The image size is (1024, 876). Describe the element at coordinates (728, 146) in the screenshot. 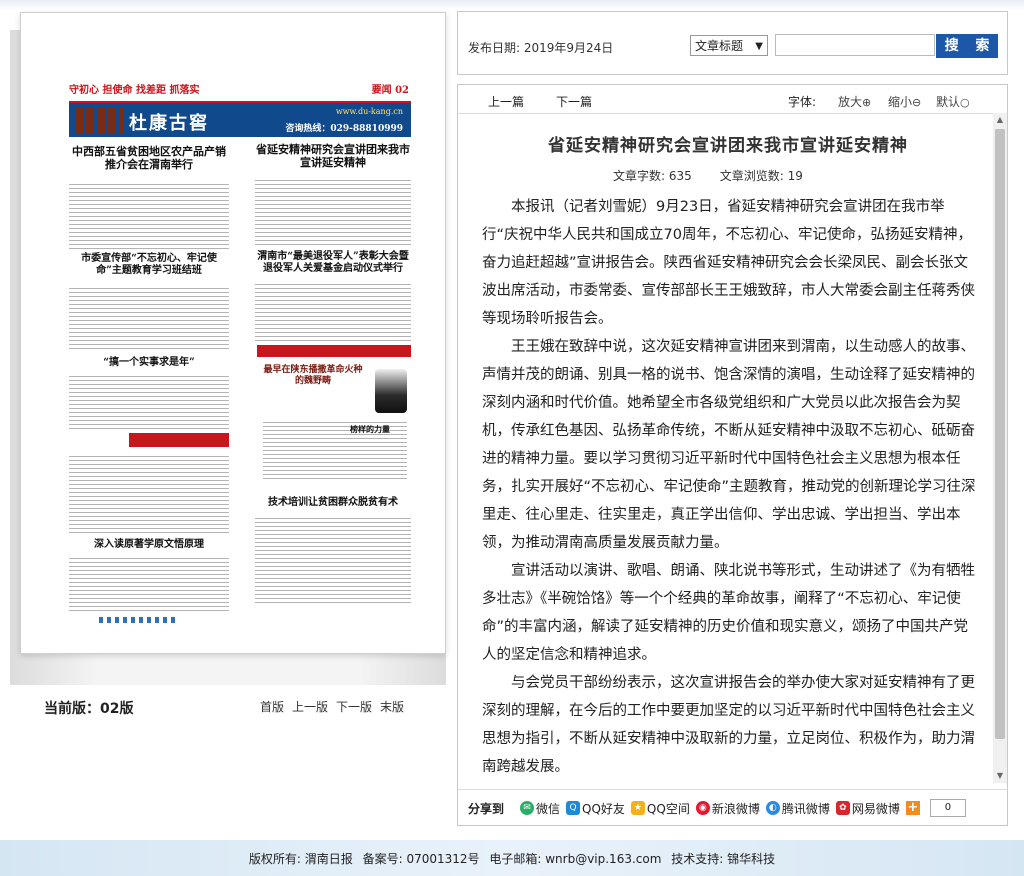

I see `article-title: 省延安精神研究会宣讲团来我市宣讲延安精神` at that location.